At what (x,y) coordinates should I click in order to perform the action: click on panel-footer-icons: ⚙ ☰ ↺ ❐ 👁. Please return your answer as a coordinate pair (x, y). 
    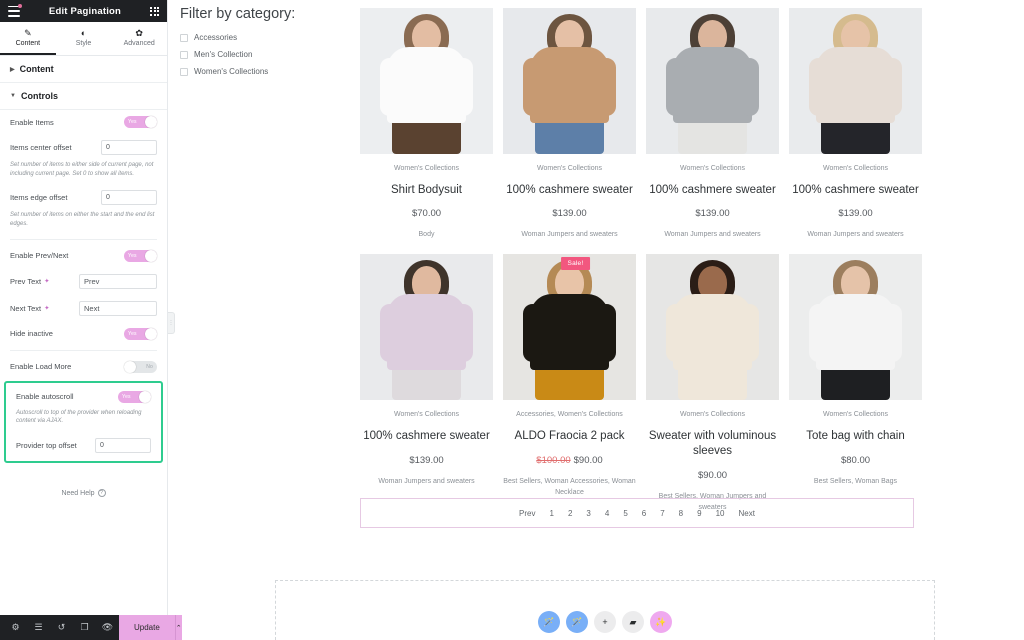
    Looking at the image, I should click on (59, 627).